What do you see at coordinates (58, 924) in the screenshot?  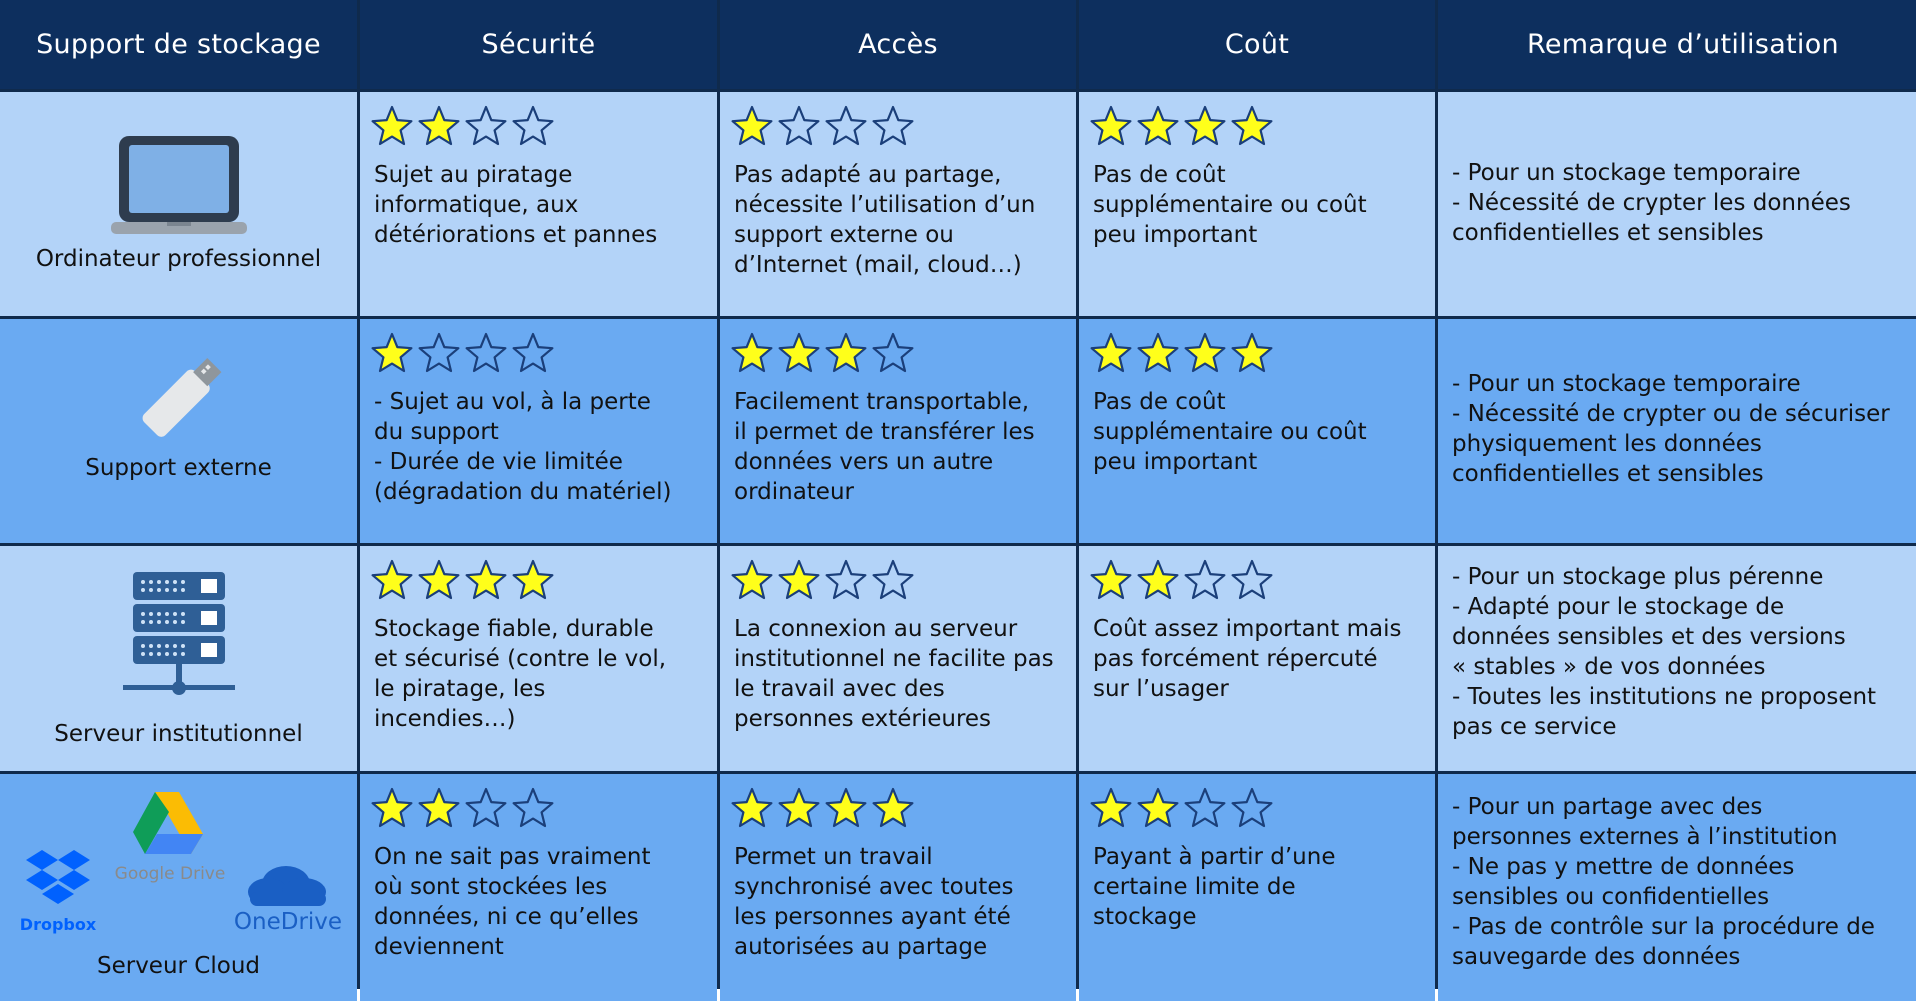 I see `svg-text: Dropbox` at bounding box center [58, 924].